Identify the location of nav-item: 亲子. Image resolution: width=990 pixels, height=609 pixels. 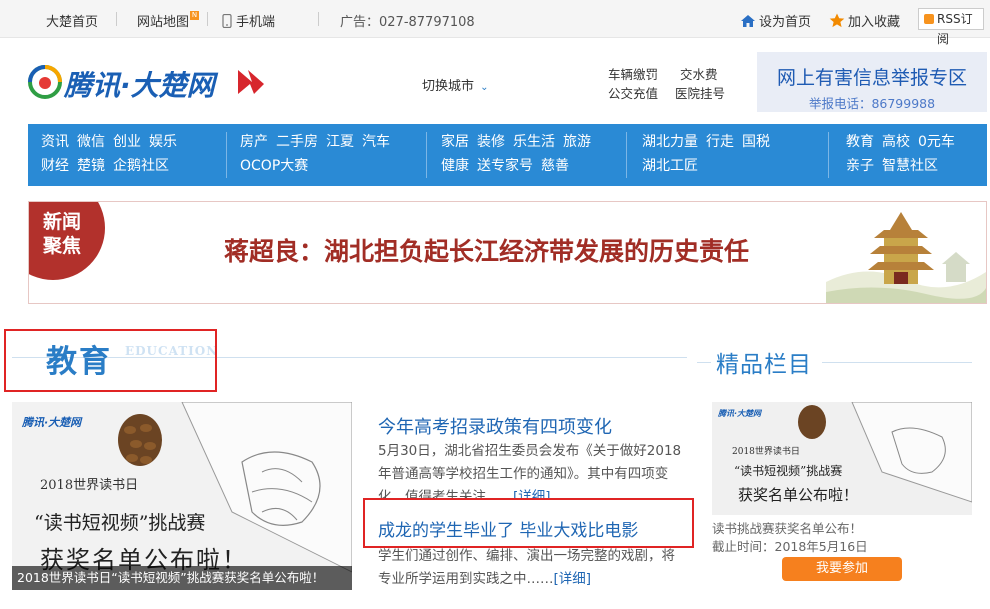
(860, 166).